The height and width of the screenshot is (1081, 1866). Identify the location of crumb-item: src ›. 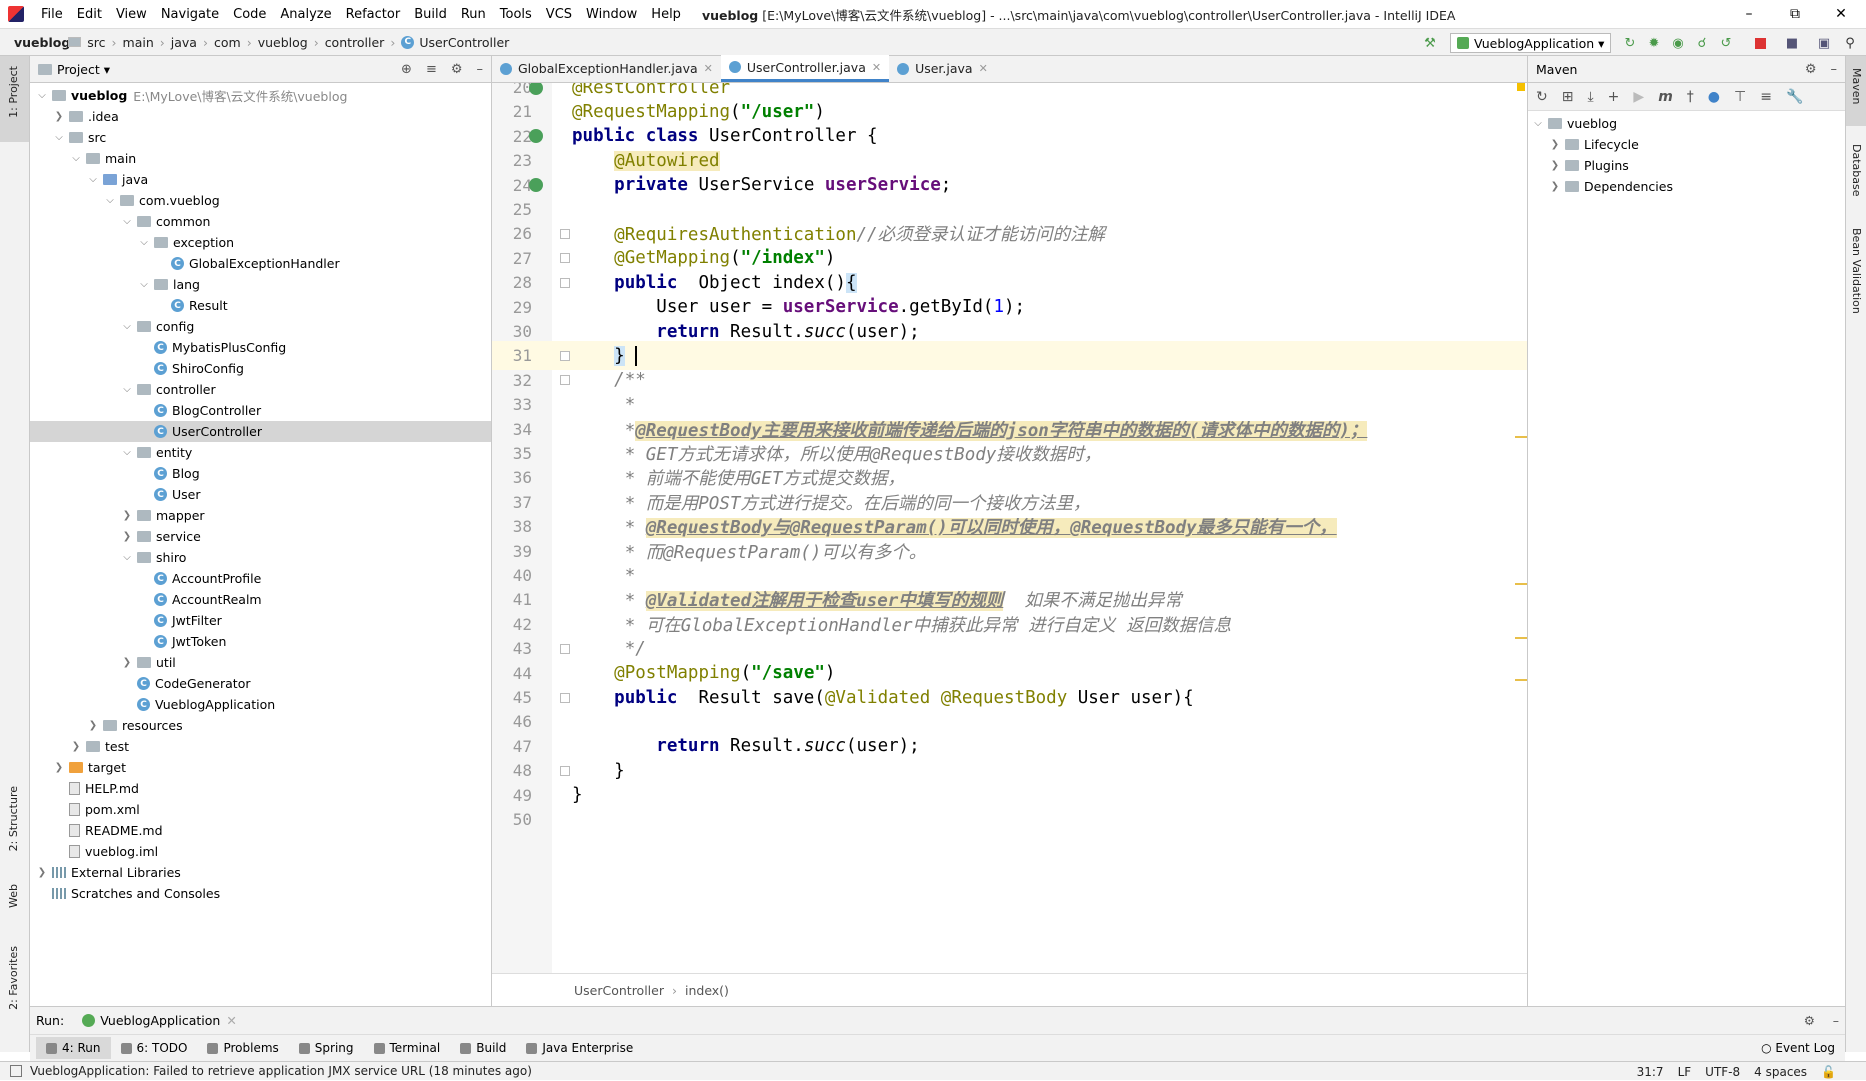
(95, 42).